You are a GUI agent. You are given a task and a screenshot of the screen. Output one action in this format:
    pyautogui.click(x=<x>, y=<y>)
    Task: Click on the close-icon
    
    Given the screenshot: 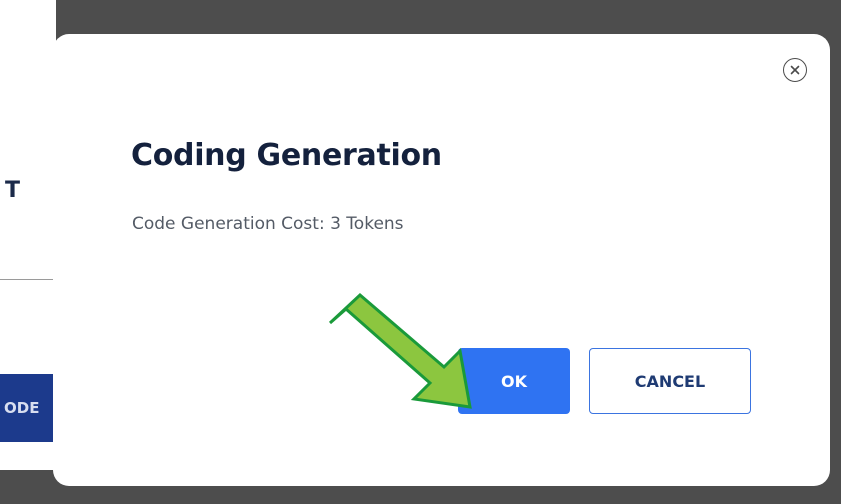 What is the action you would take?
    pyautogui.click(x=795, y=70)
    